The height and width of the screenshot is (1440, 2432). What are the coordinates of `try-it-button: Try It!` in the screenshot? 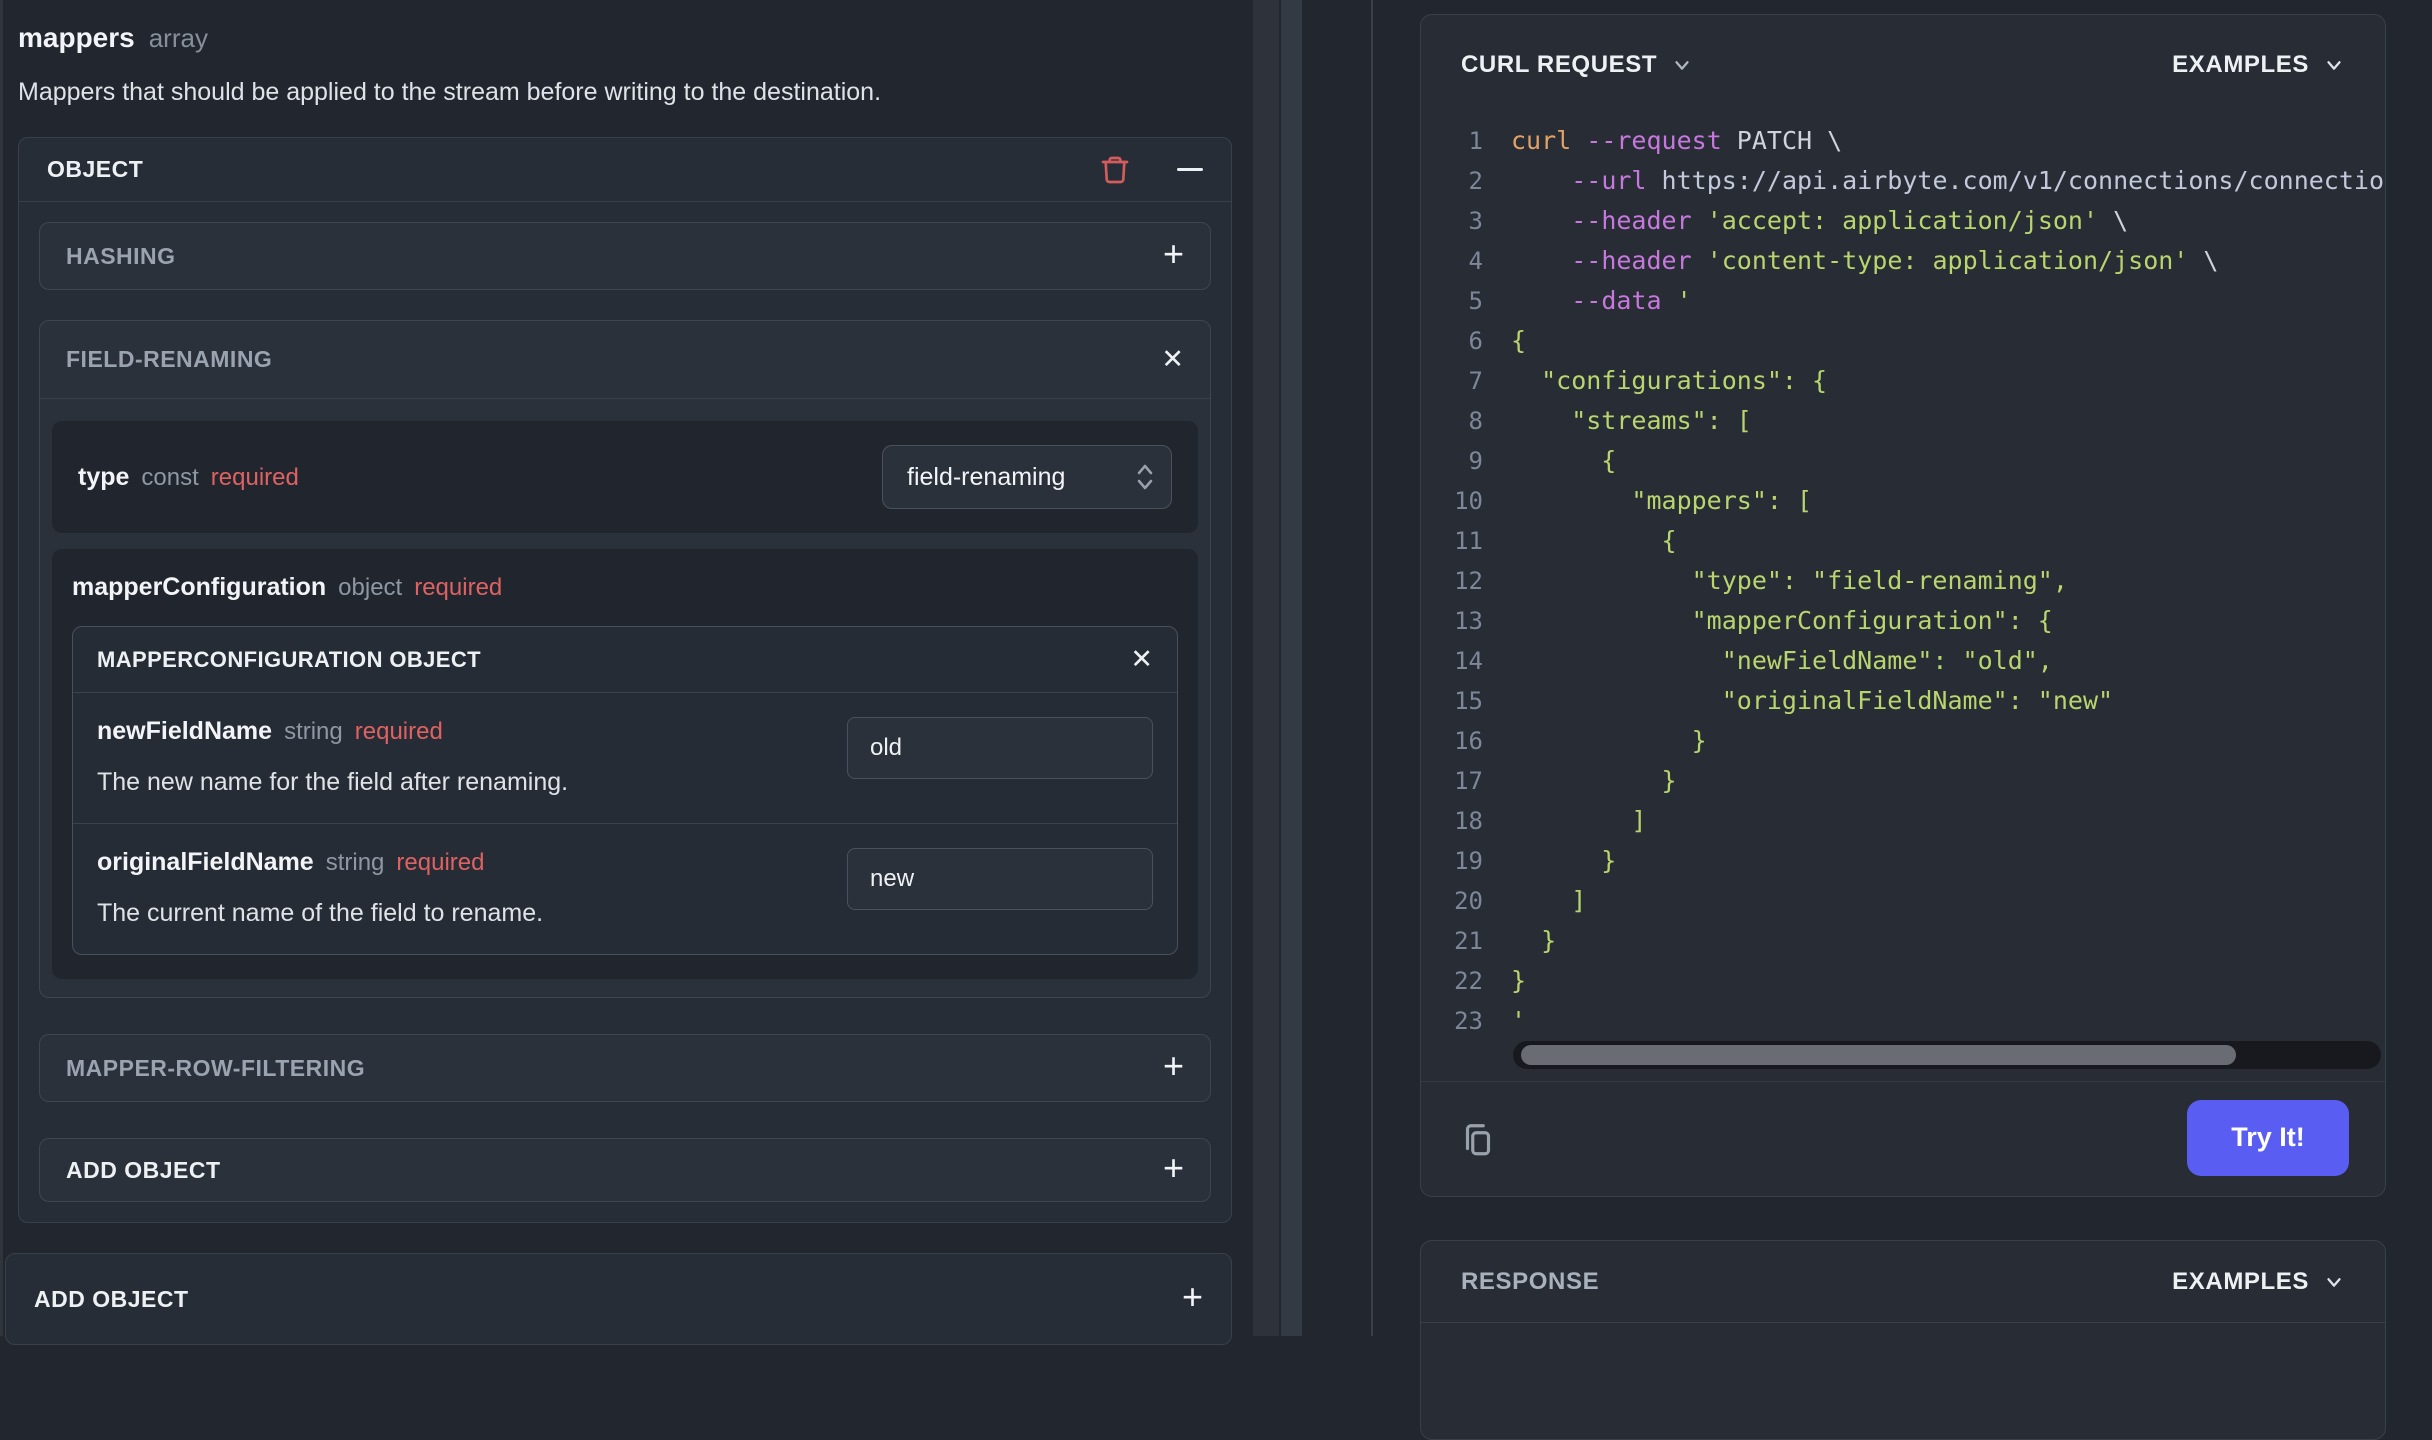 It's located at (2268, 1137).